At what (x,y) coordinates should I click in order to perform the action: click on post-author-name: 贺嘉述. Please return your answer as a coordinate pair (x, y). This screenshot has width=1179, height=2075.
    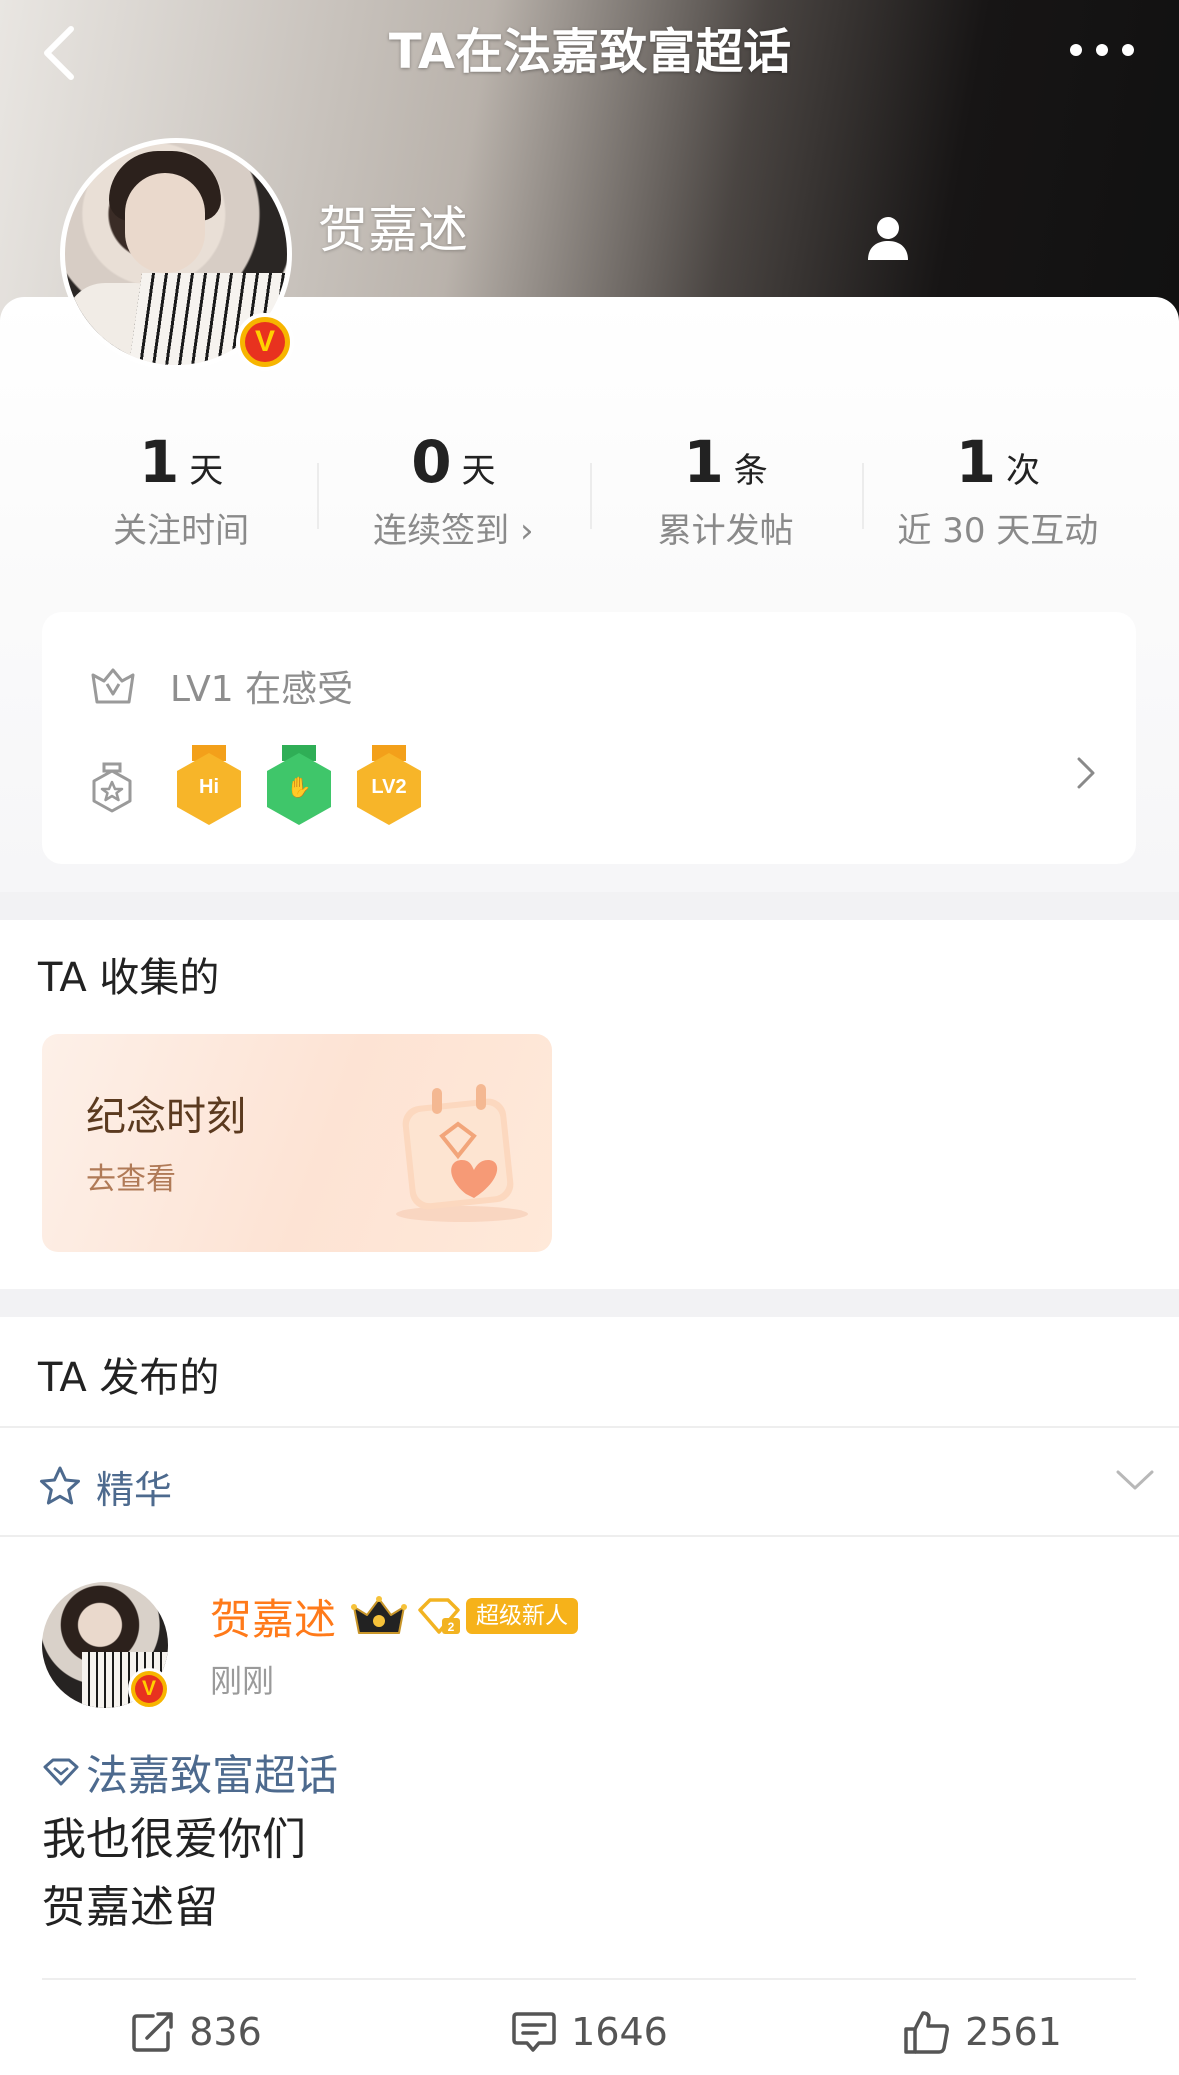
    Looking at the image, I should click on (273, 1616).